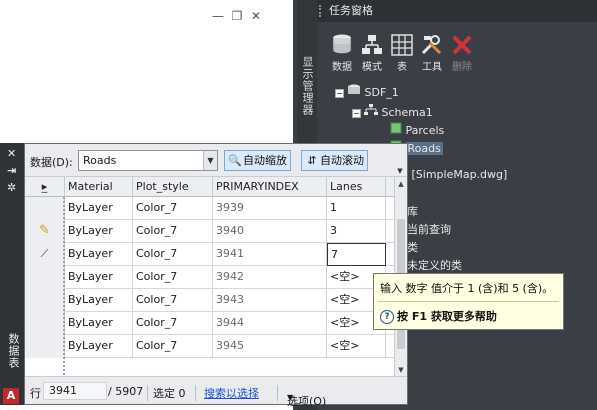 This screenshot has height=410, width=597. Describe the element at coordinates (432, 67) in the screenshot. I see `tools-button-label: 工具` at that location.